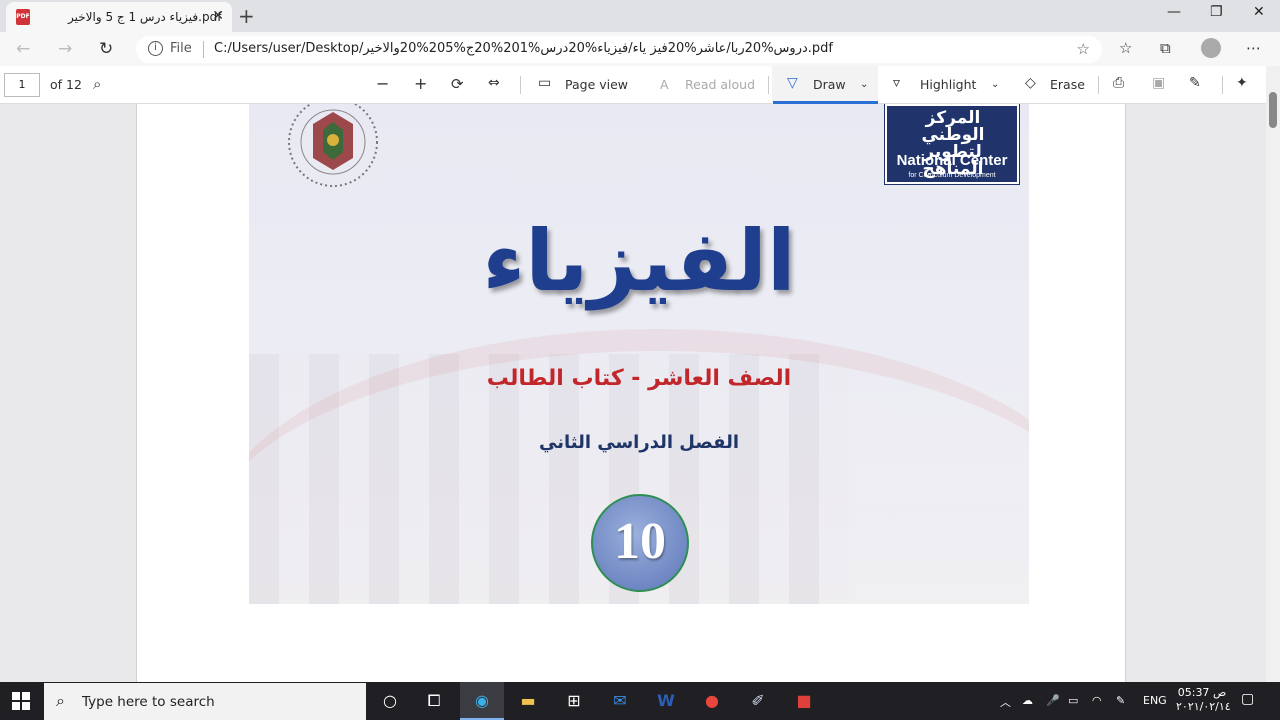  What do you see at coordinates (1125, 48) in the screenshot?
I see `favorites-icon: ☆` at bounding box center [1125, 48].